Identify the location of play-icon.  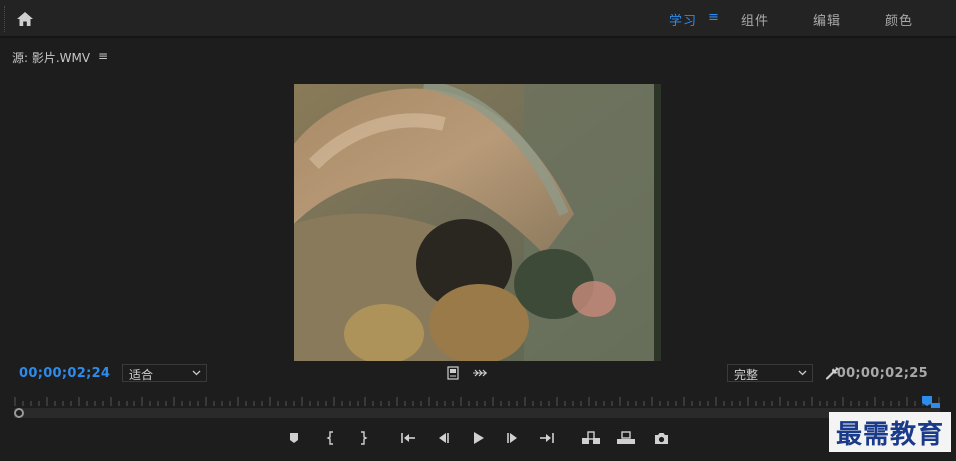
(479, 438).